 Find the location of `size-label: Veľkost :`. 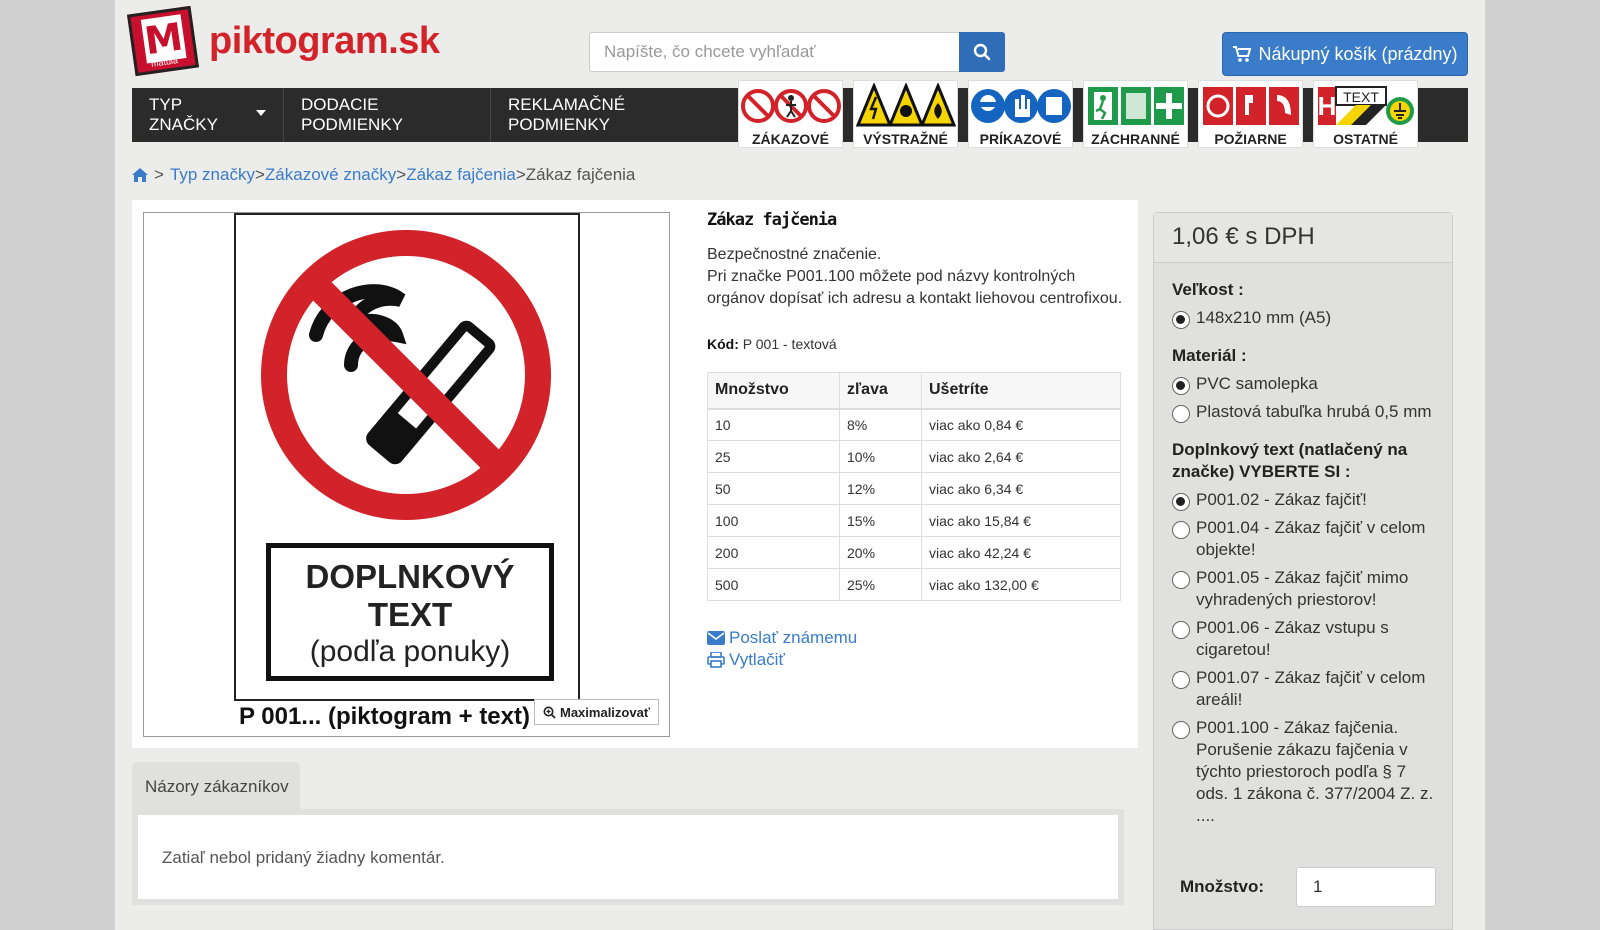

size-label: Veľkost : is located at coordinates (1208, 289).